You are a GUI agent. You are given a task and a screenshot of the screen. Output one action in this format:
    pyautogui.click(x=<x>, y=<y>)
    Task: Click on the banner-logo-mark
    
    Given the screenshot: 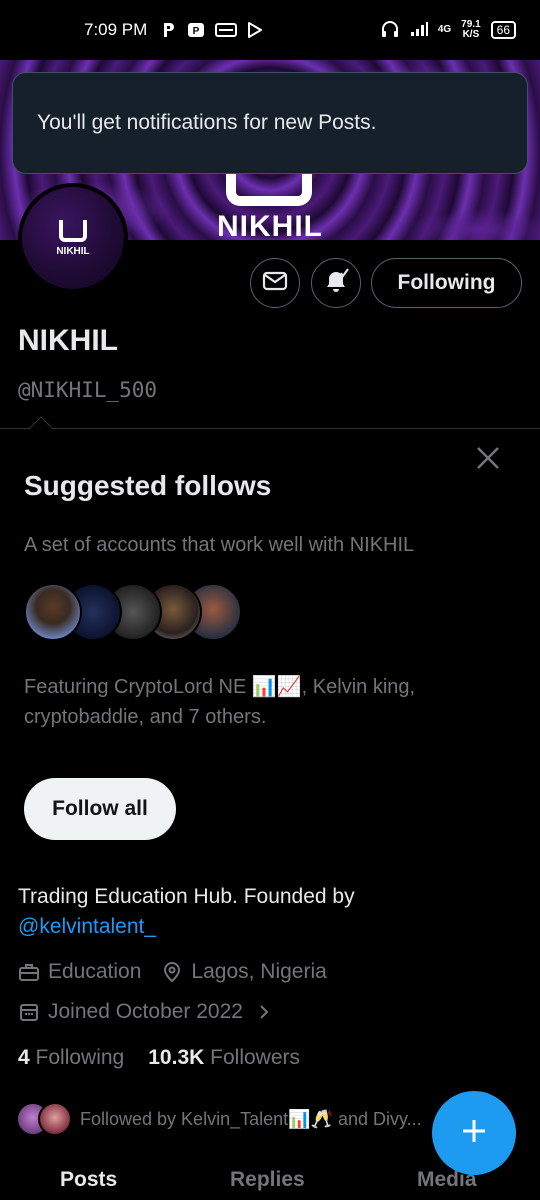 What is the action you would take?
    pyautogui.click(x=269, y=188)
    